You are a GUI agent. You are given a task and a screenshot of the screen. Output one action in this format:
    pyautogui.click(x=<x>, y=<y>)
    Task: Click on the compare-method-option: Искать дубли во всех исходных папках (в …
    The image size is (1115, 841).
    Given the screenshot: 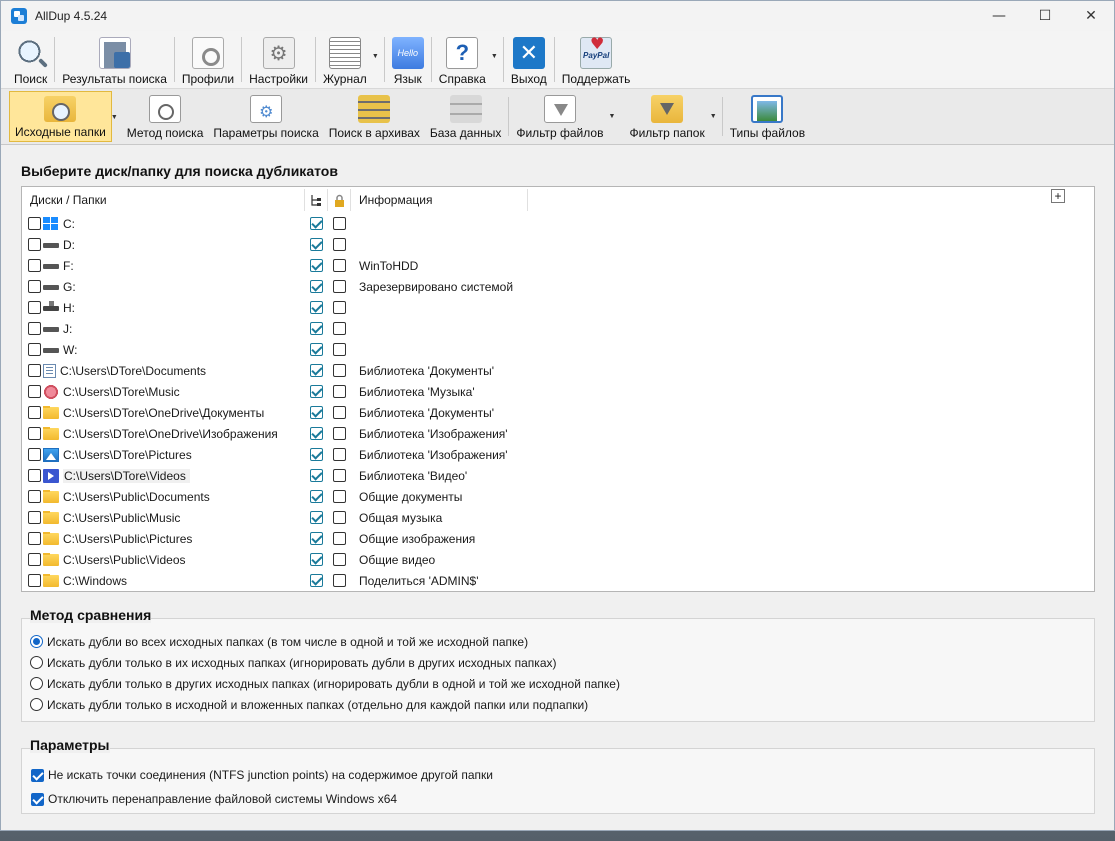 What is the action you would take?
    pyautogui.click(x=562, y=641)
    